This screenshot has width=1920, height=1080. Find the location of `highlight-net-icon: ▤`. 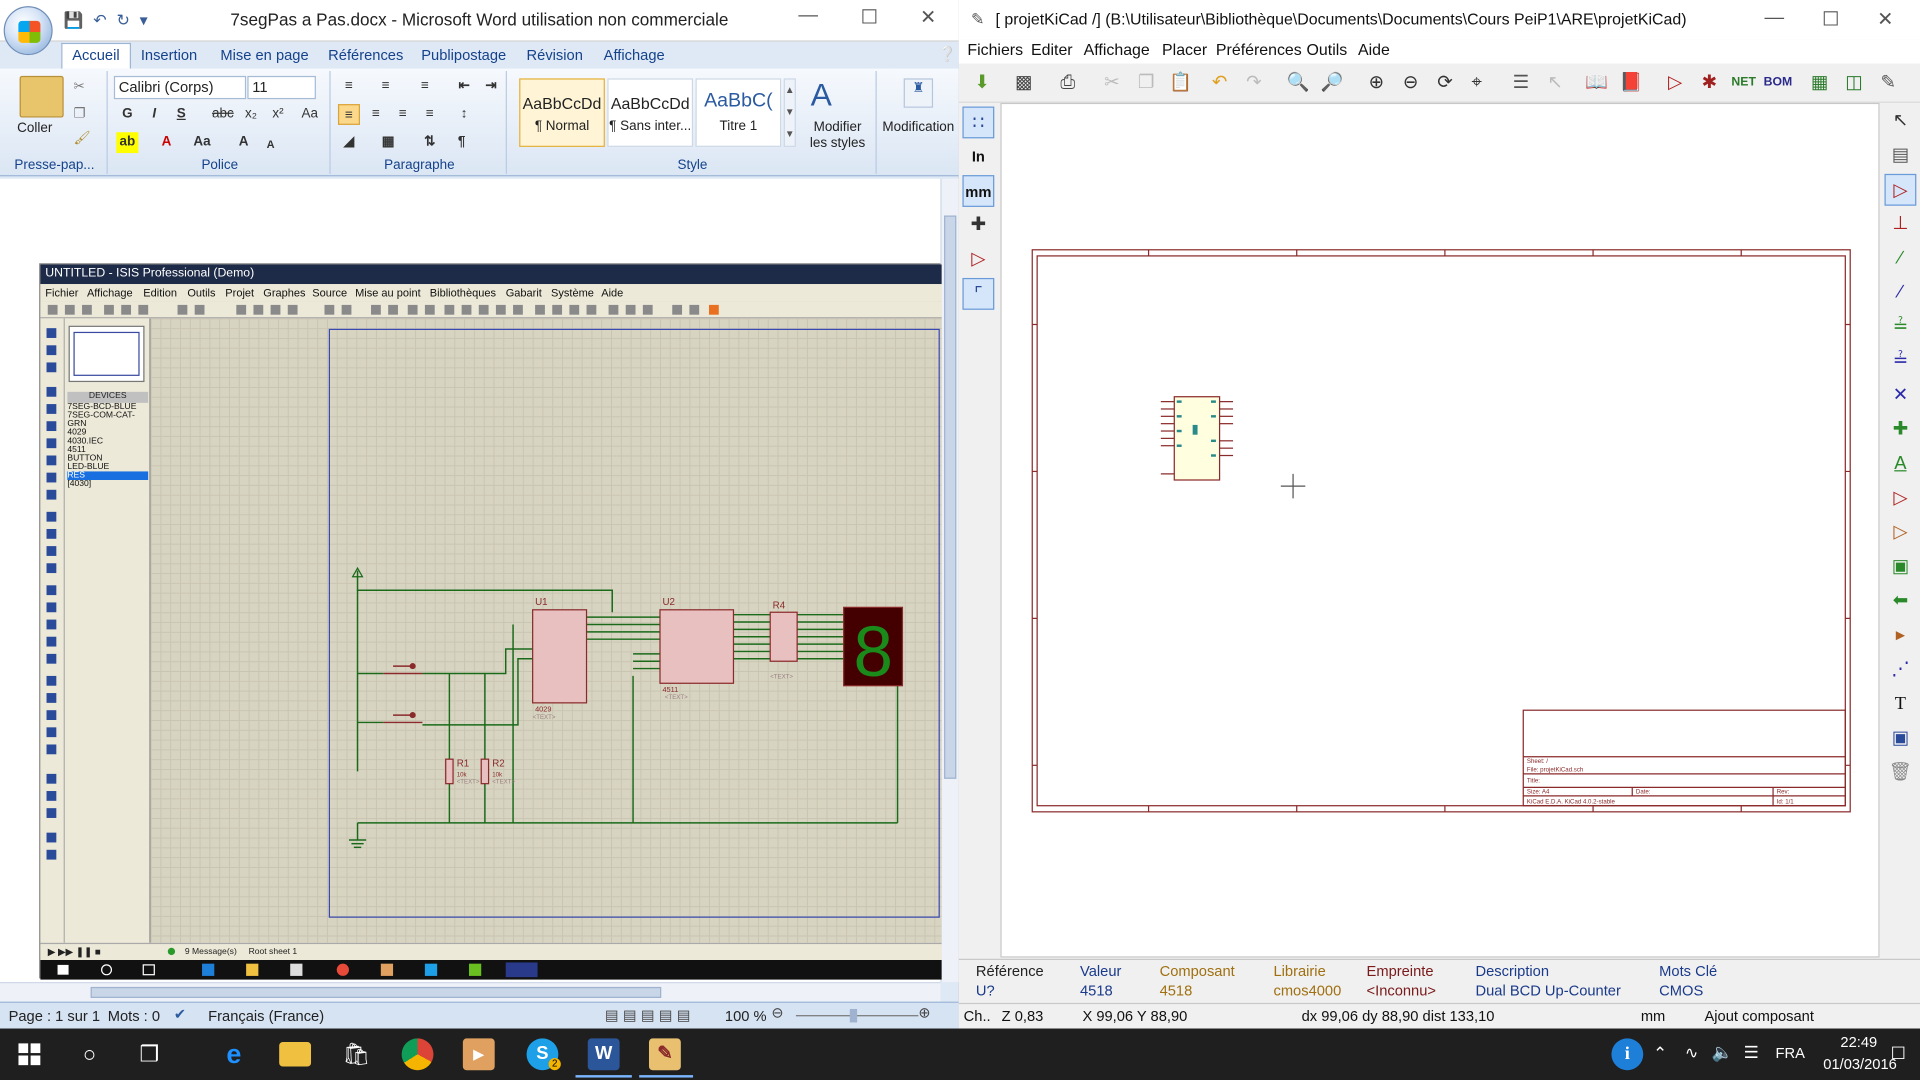

highlight-net-icon: ▤ is located at coordinates (1900, 156).